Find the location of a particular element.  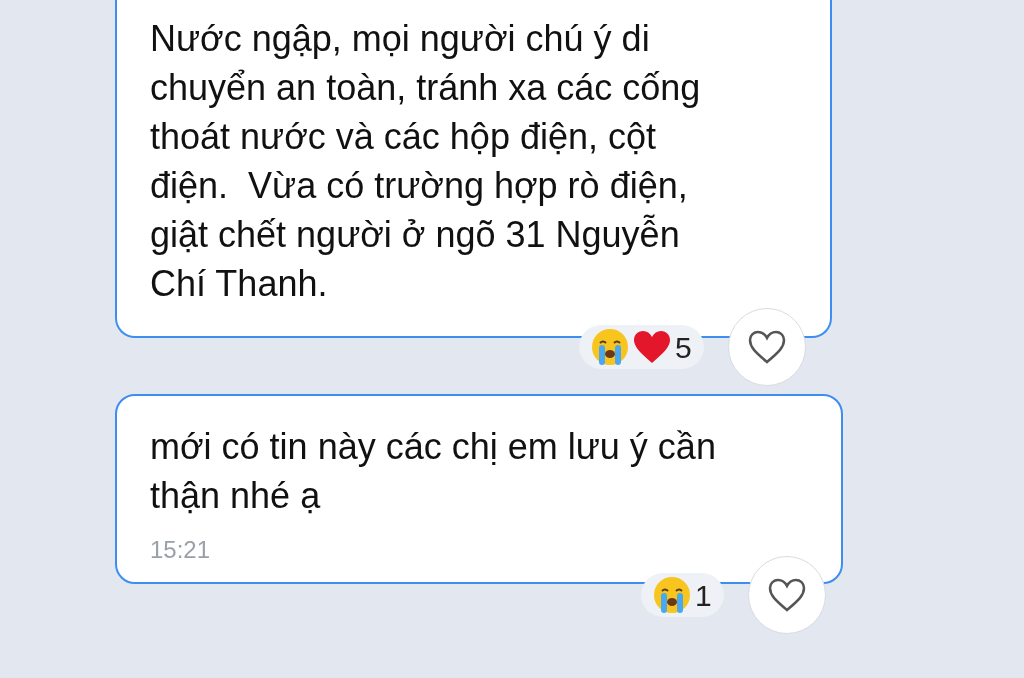

reaction-summary: 5 is located at coordinates (641, 347).